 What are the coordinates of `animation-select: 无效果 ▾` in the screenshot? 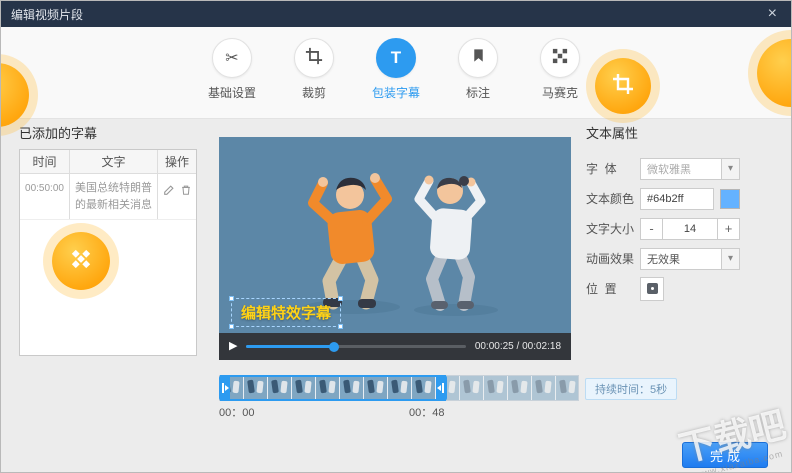 It's located at (690, 258).